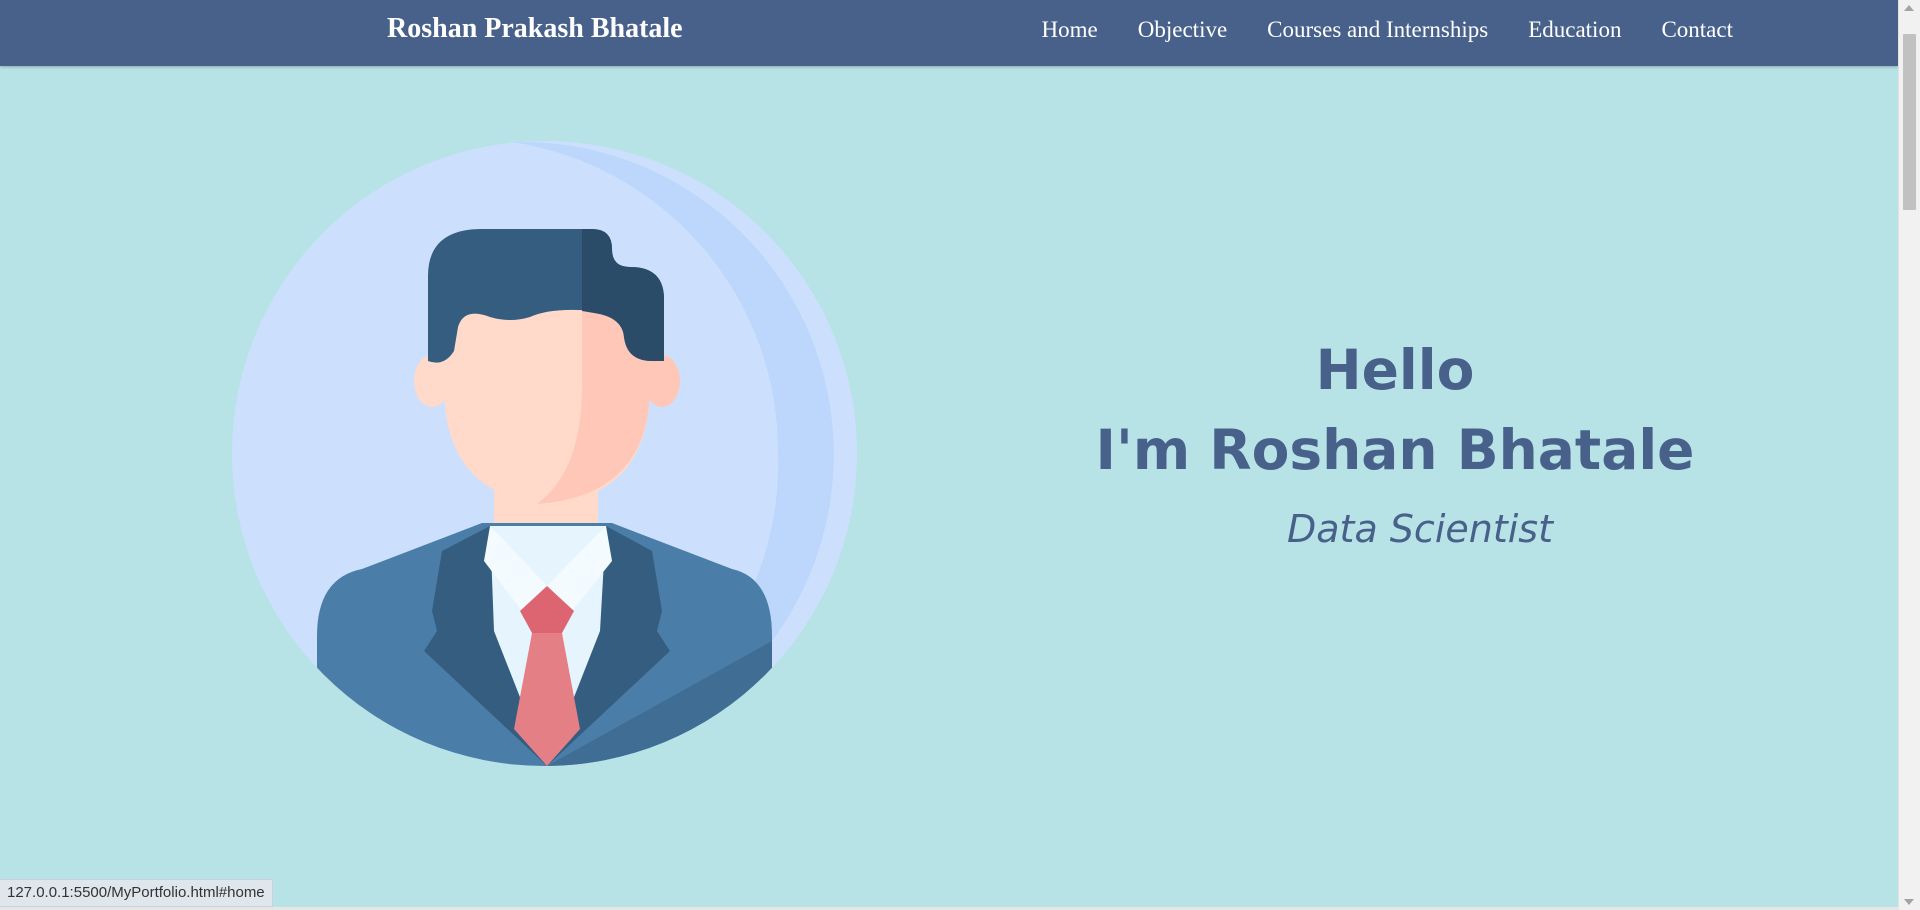 The width and height of the screenshot is (1920, 910). What do you see at coordinates (1070, 30) in the screenshot?
I see `nav-link-home: Home` at bounding box center [1070, 30].